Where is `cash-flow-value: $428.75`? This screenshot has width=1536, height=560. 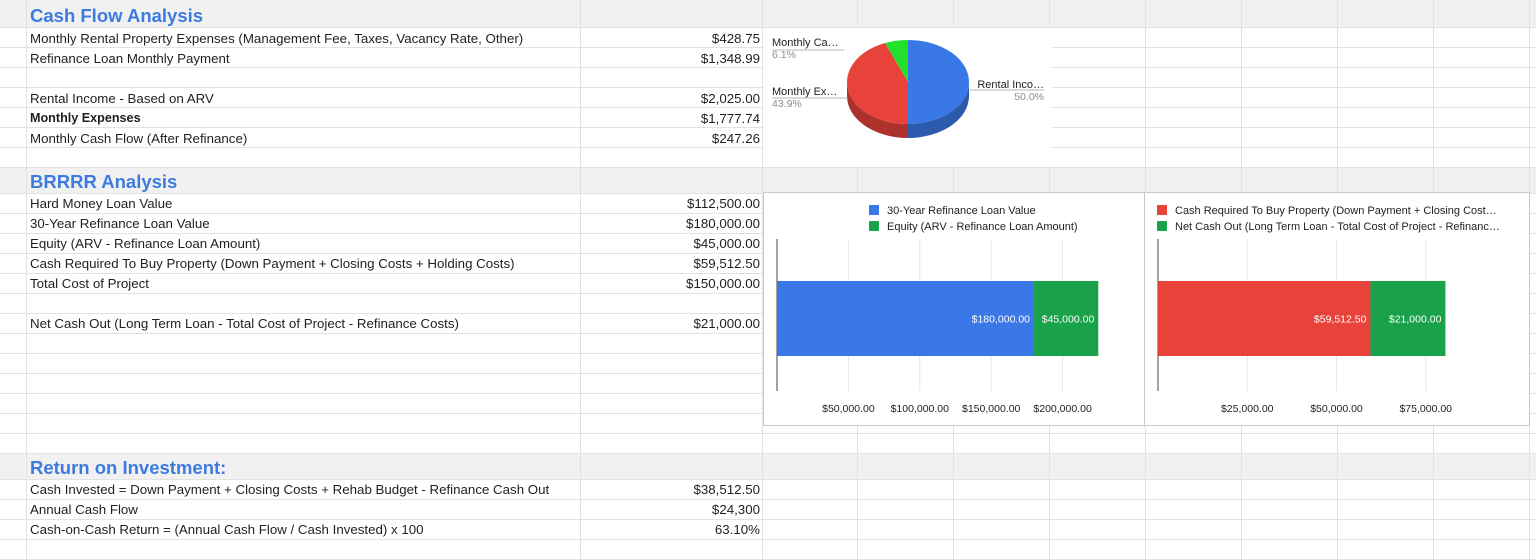
cash-flow-value: $428.75 is located at coordinates (736, 38).